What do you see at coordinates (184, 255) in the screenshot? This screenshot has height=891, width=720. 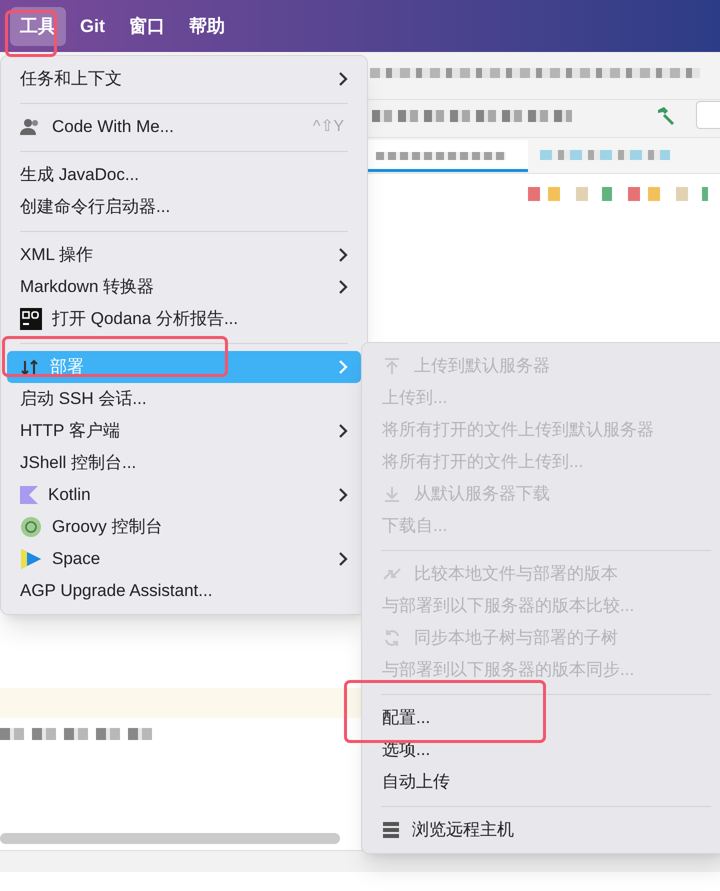 I see `menu-item: XML 操作` at bounding box center [184, 255].